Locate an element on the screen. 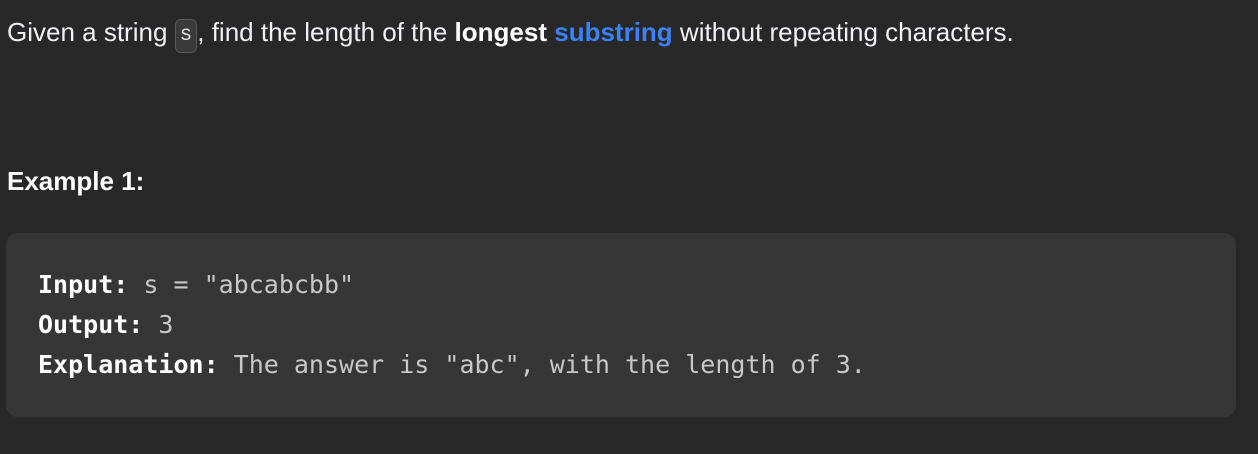 This screenshot has width=1258, height=454. example-output-line: Output: 3 is located at coordinates (452, 325).